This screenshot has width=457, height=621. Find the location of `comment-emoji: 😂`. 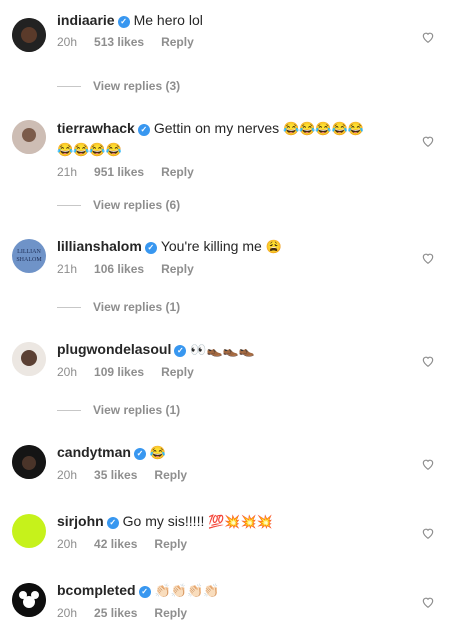

comment-emoji: 😂 is located at coordinates (158, 452).